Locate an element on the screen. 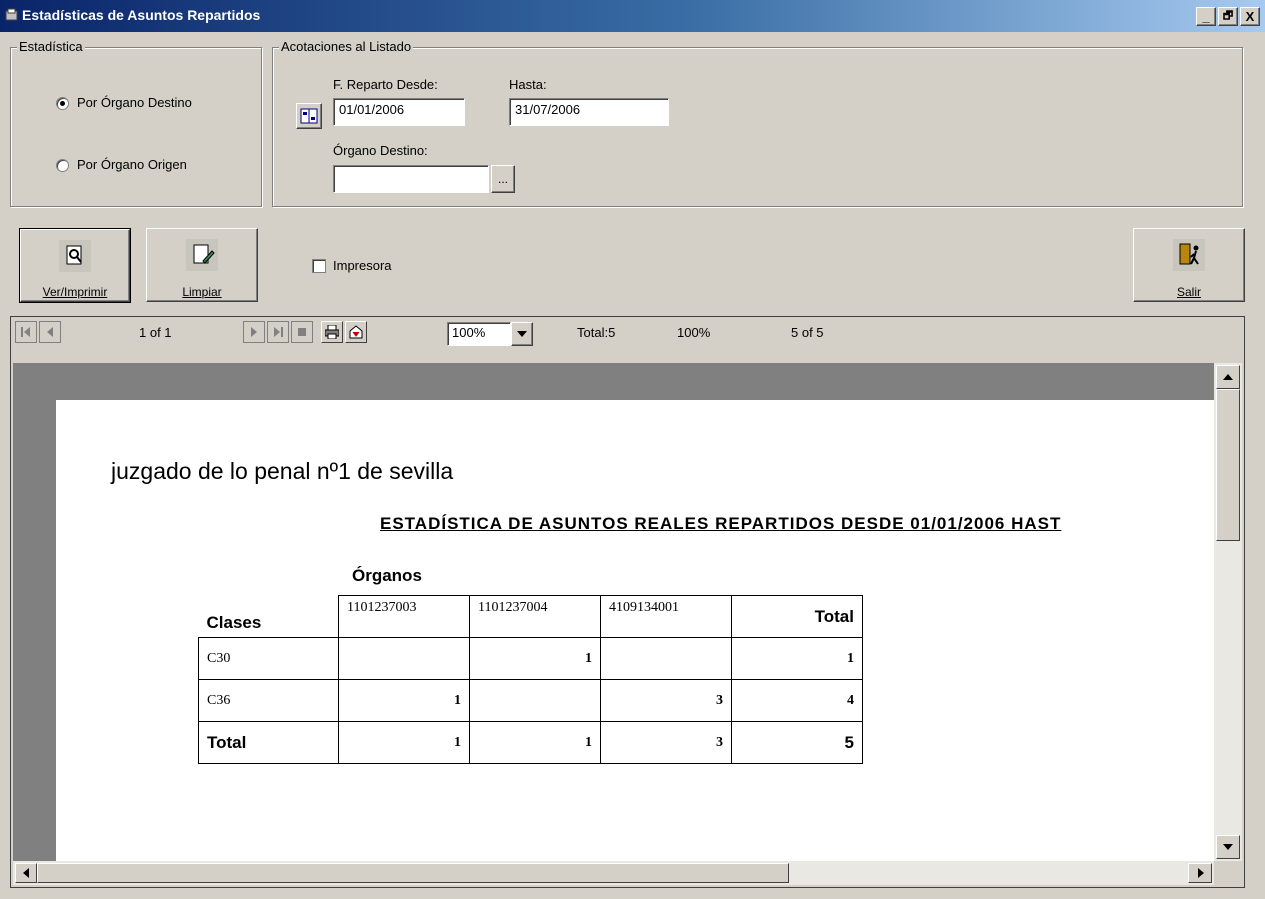 This screenshot has height=899, width=1265. column-header: 1101237003 is located at coordinates (404, 616).